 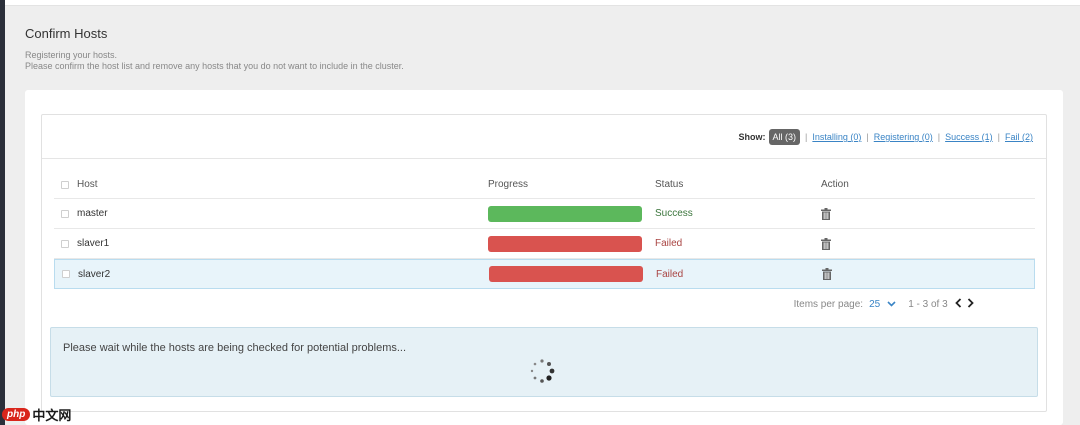 What do you see at coordinates (542, 371) in the screenshot?
I see `loading-spinner-icon` at bounding box center [542, 371].